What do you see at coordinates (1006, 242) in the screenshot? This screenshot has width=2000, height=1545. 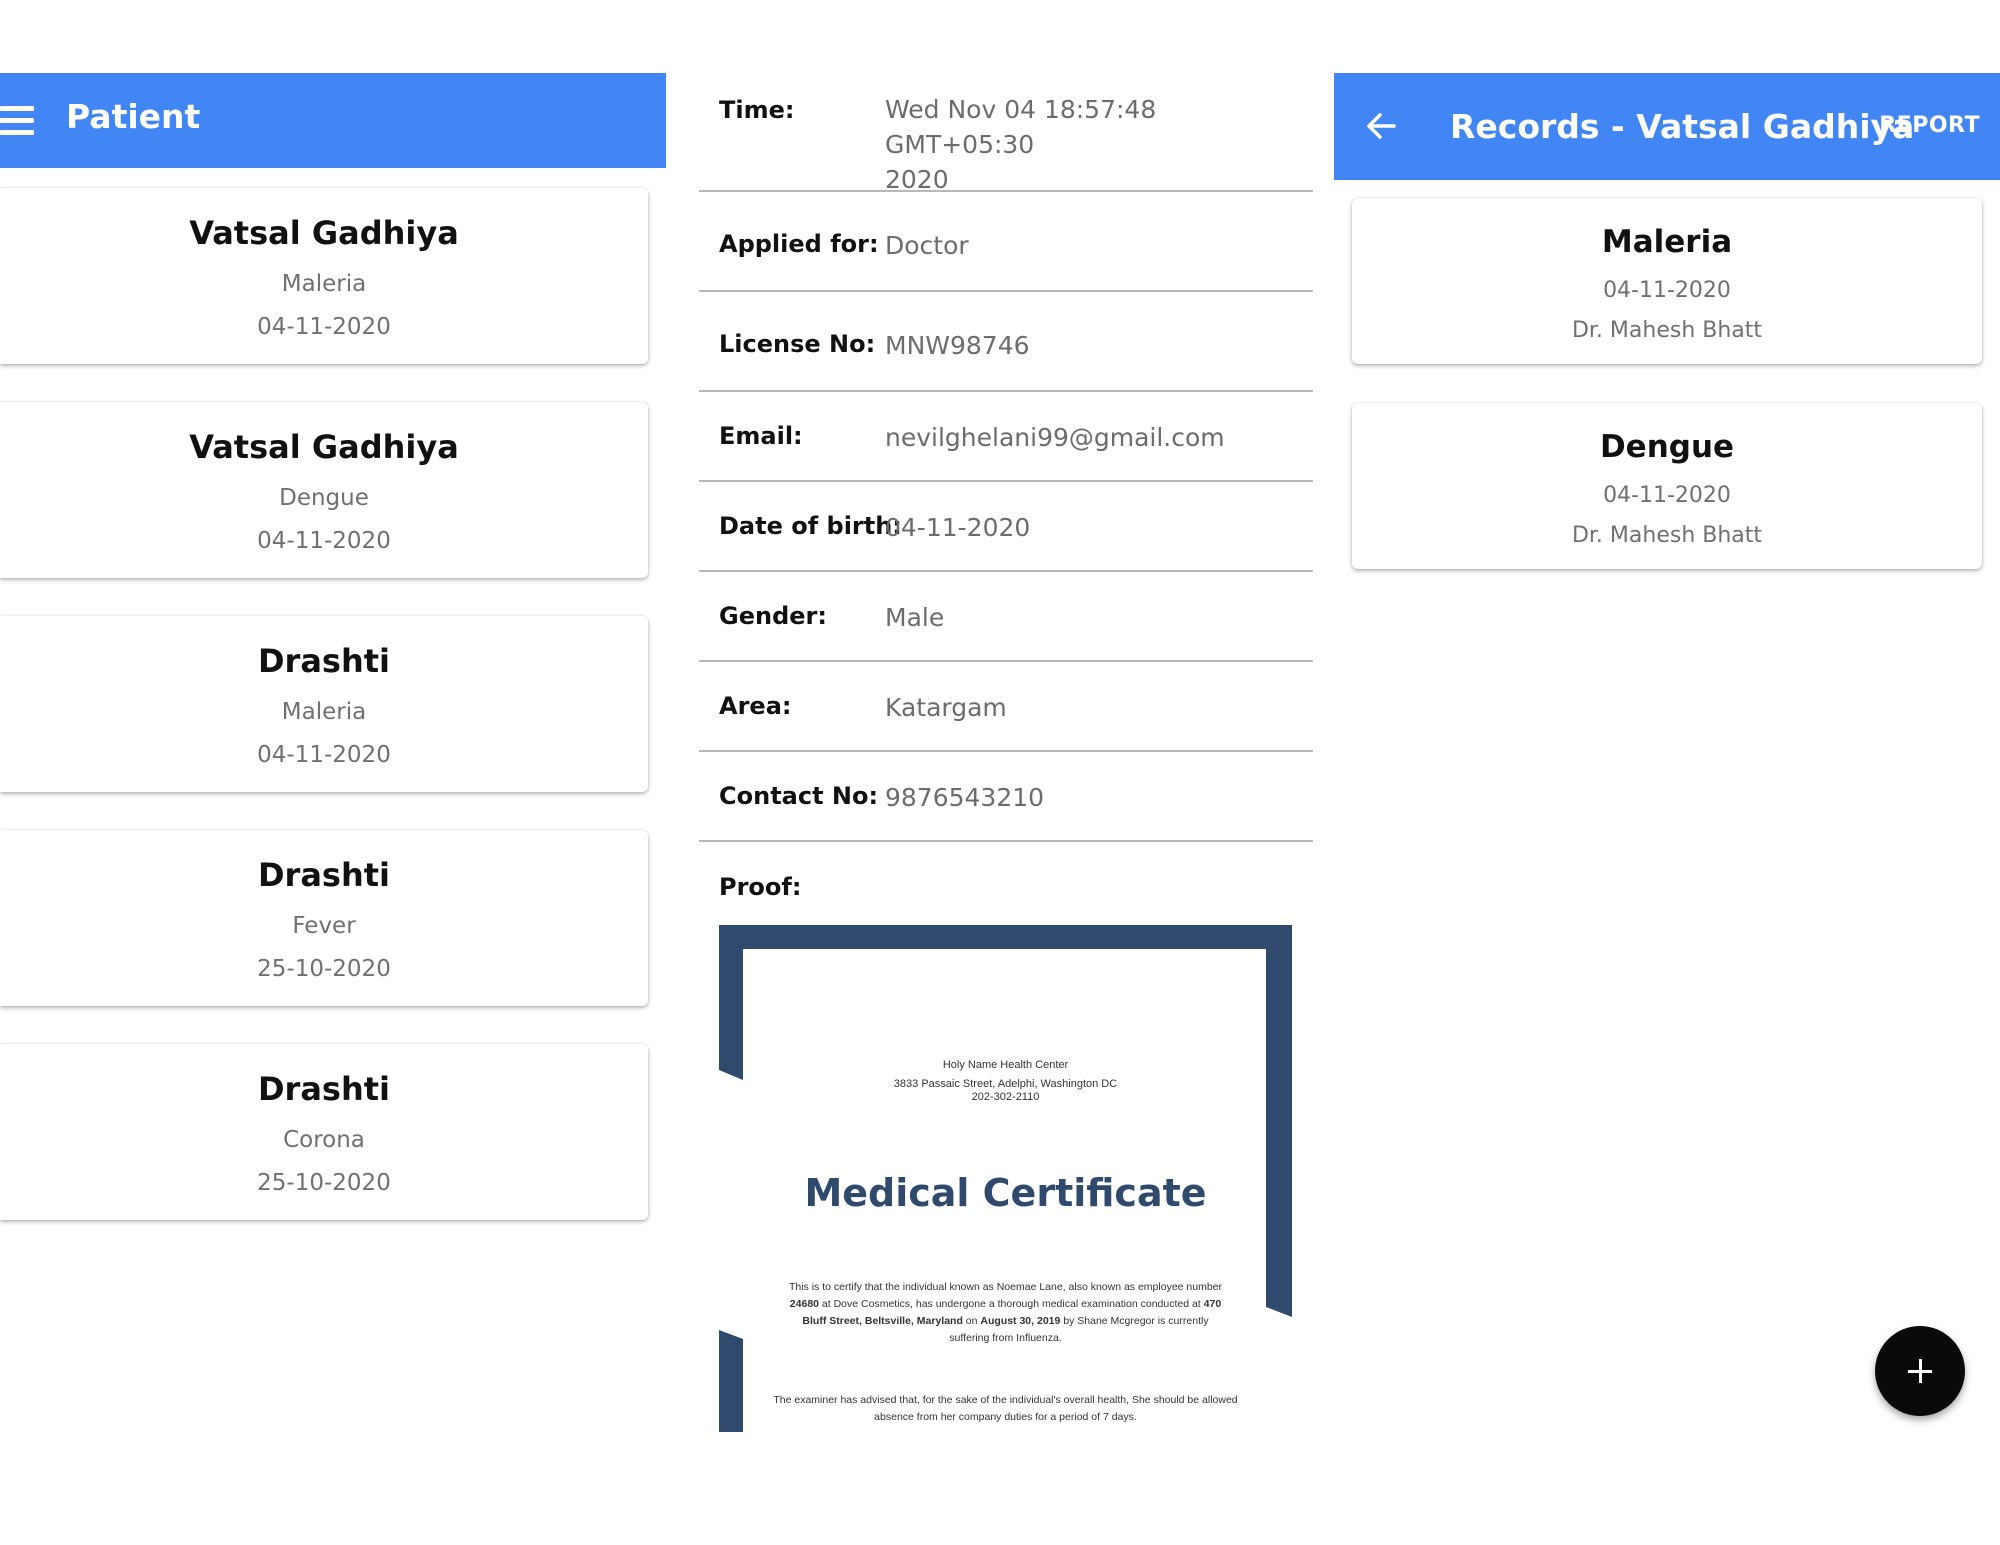 I see `applied-for-row: Applied for: Doctor` at bounding box center [1006, 242].